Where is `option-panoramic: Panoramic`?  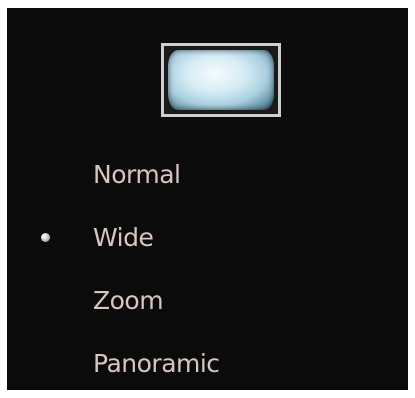
option-panoramic: Panoramic is located at coordinates (157, 364).